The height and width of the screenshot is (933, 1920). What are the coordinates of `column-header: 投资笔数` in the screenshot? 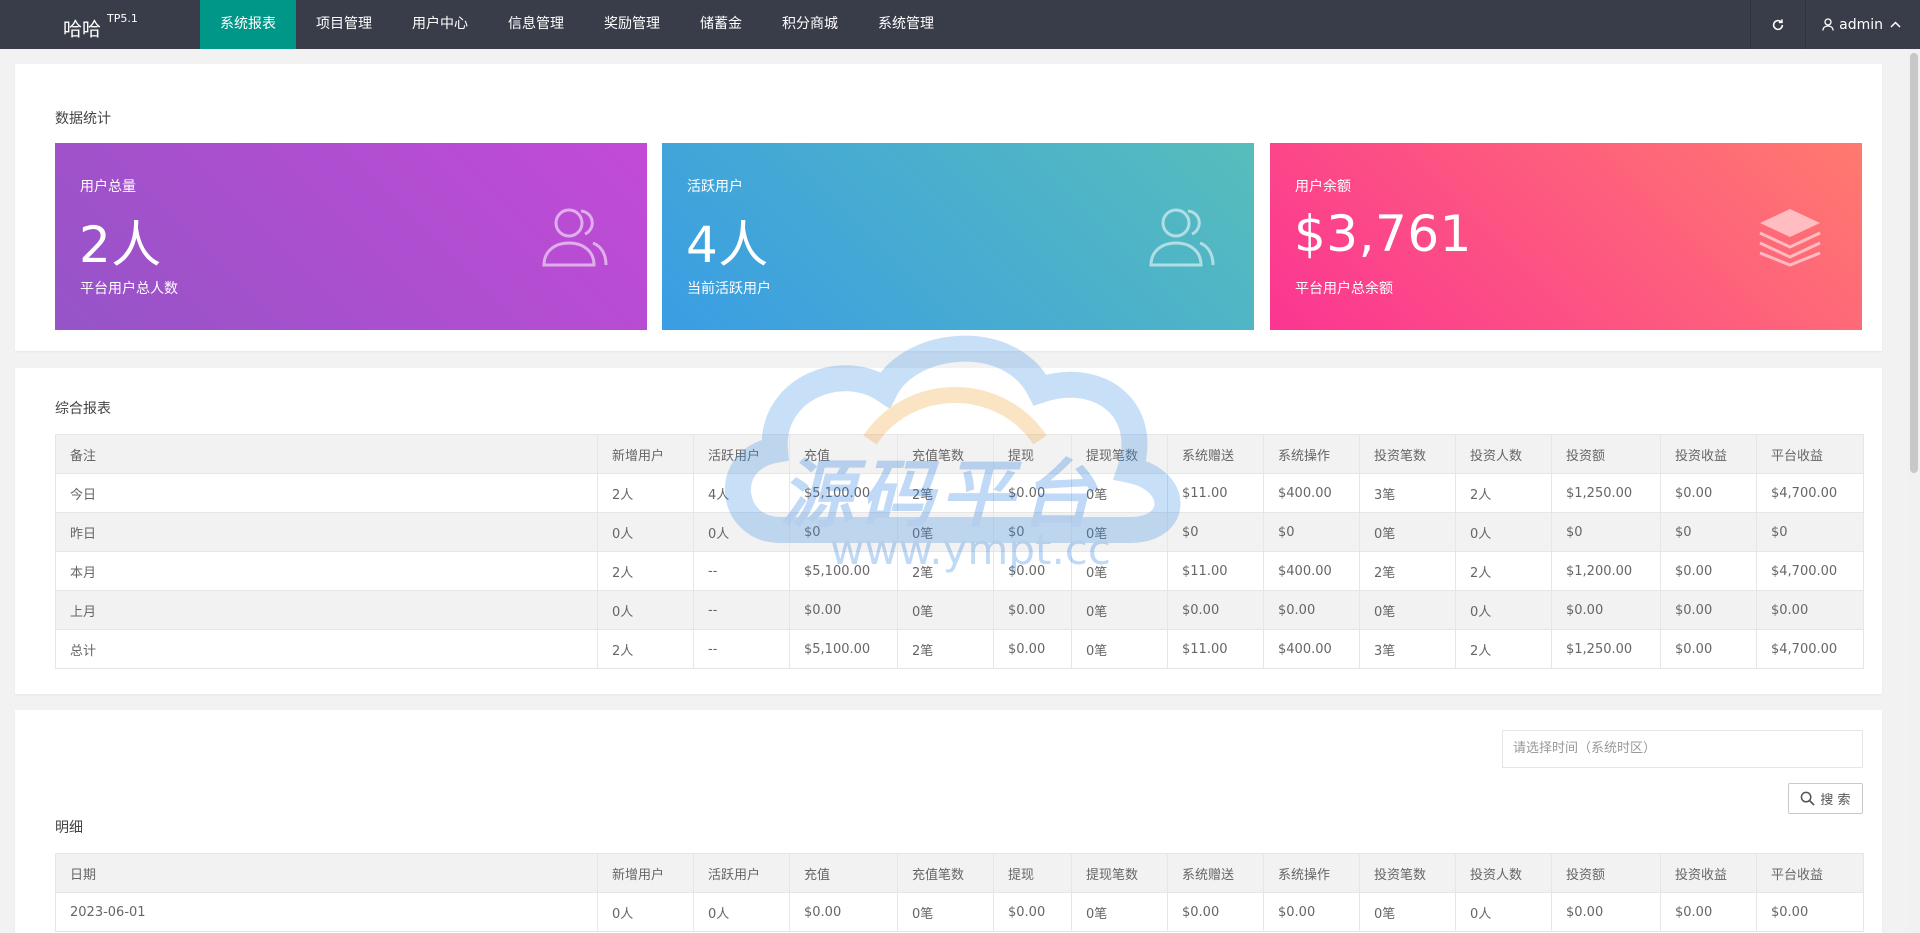 It's located at (1407, 454).